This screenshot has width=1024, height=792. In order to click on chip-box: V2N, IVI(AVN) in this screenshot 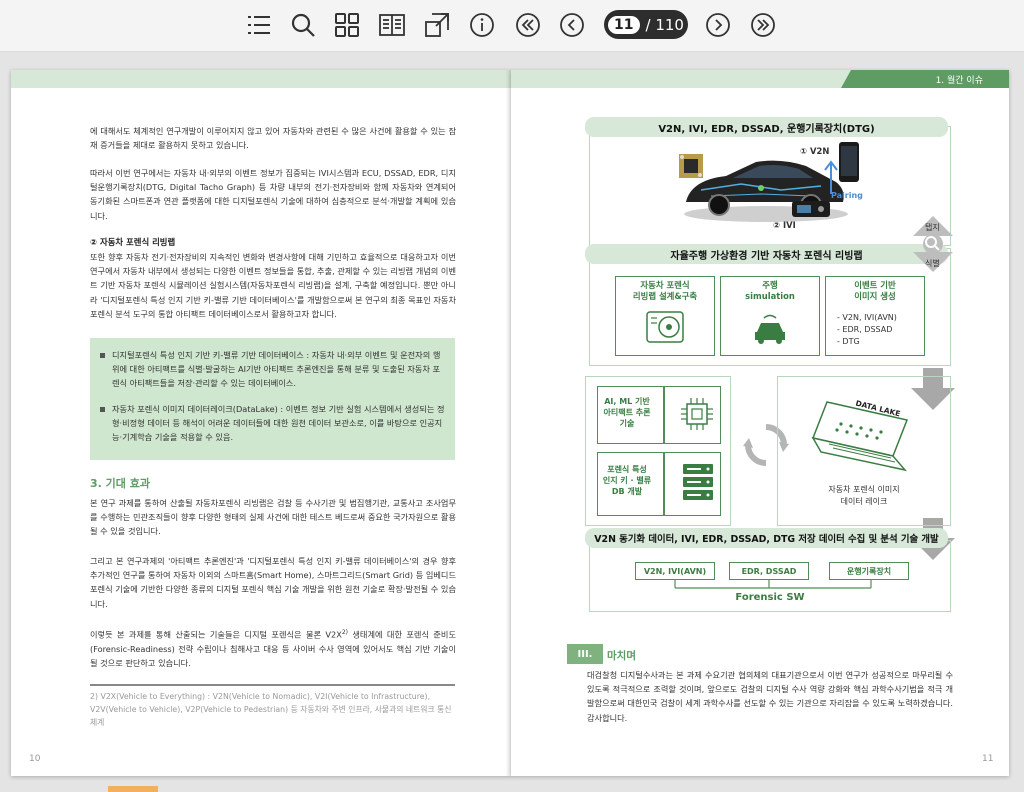, I will do `click(675, 571)`.